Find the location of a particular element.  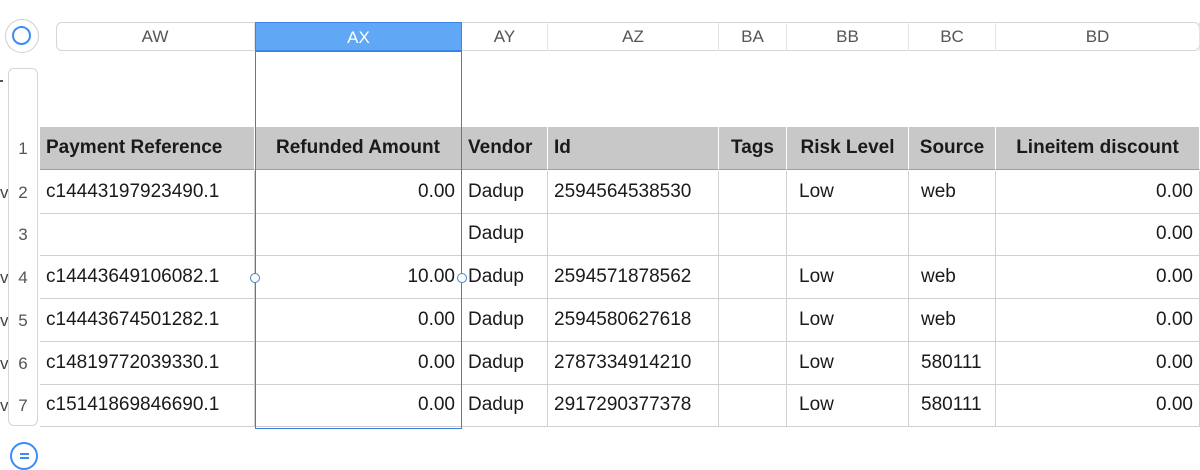

row-header-1: 1 is located at coordinates (23, 148).